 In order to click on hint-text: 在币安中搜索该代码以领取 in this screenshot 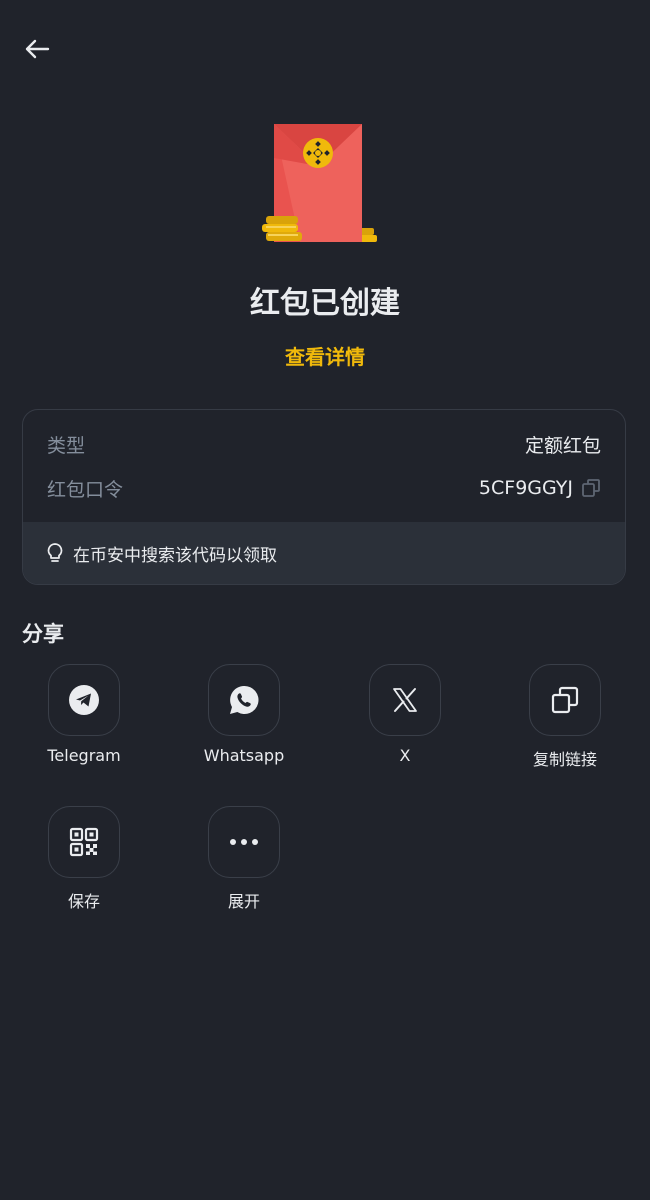, I will do `click(175, 555)`.